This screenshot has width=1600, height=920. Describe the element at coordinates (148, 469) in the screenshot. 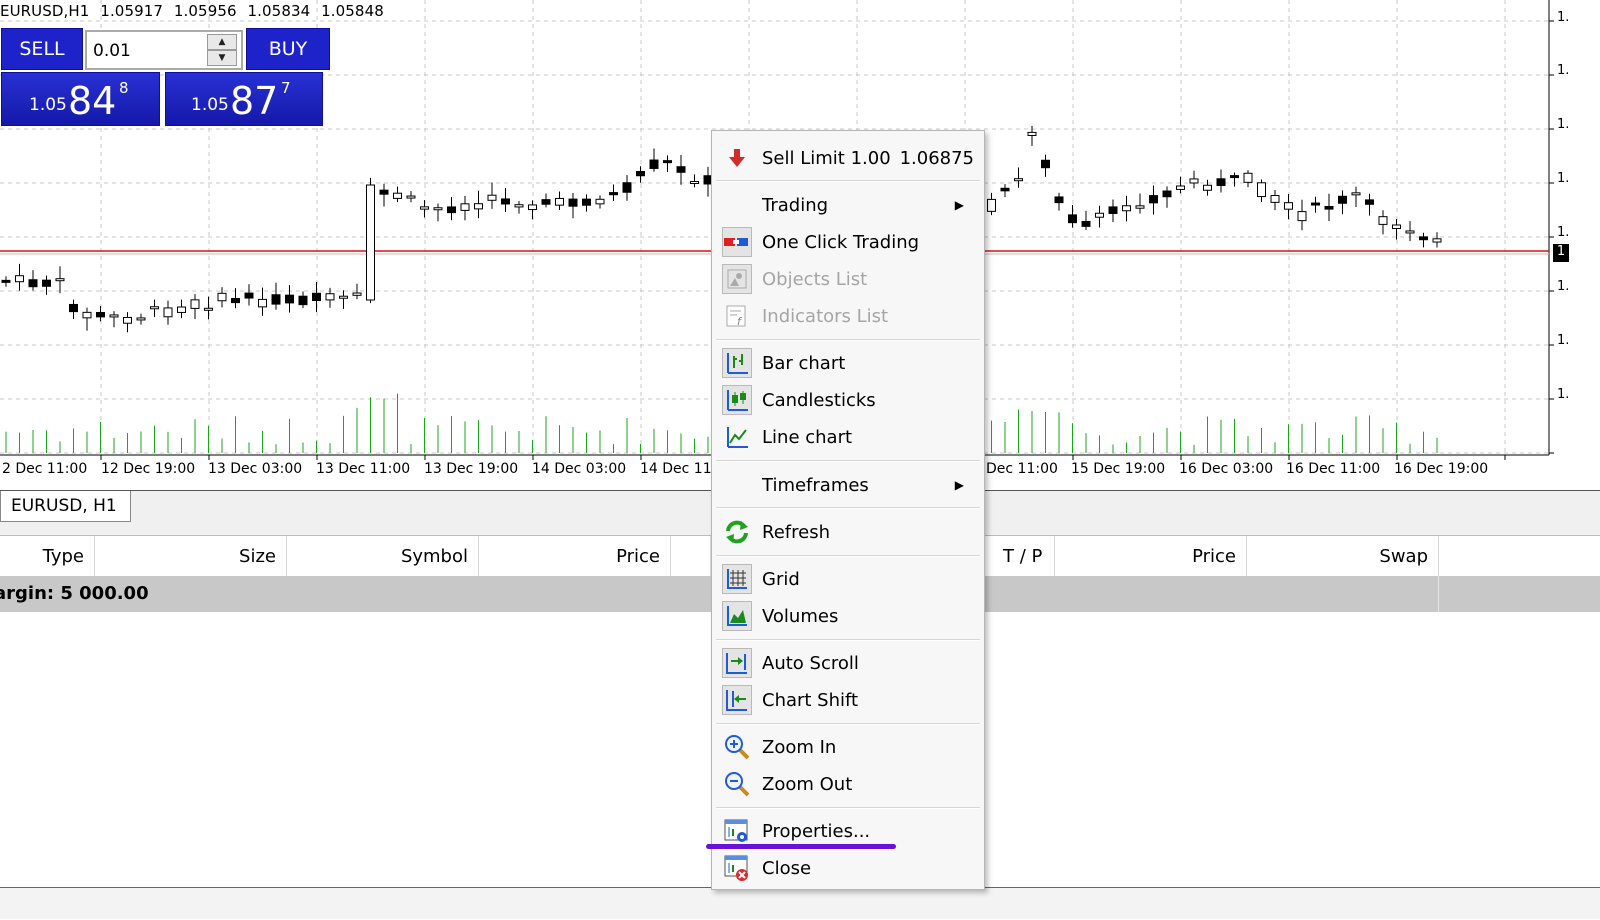

I see `time-tick: 12 Dec 19:00` at that location.